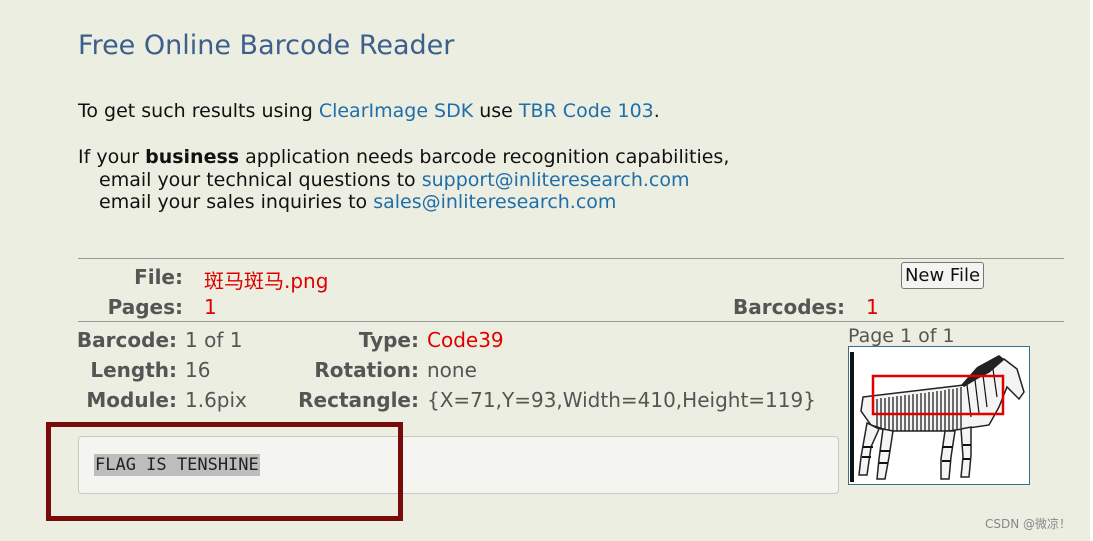 The image size is (1093, 541). I want to click on pages-value: 1, so click(210, 307).